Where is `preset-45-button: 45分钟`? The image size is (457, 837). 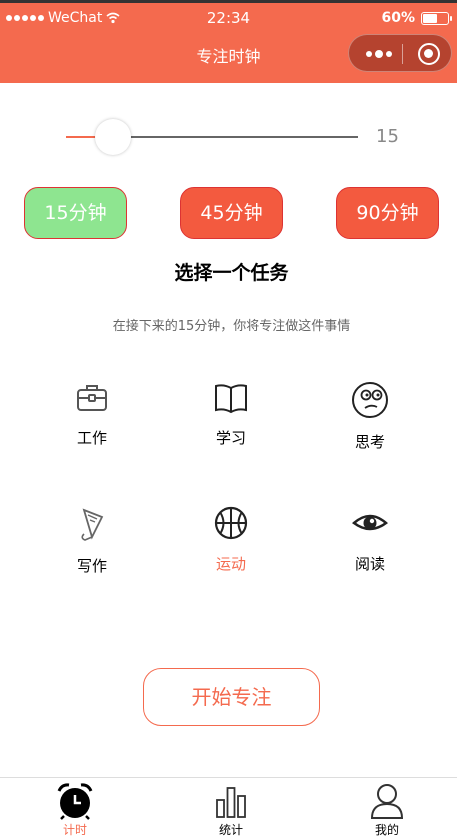
preset-45-button: 45分钟 is located at coordinates (231, 213).